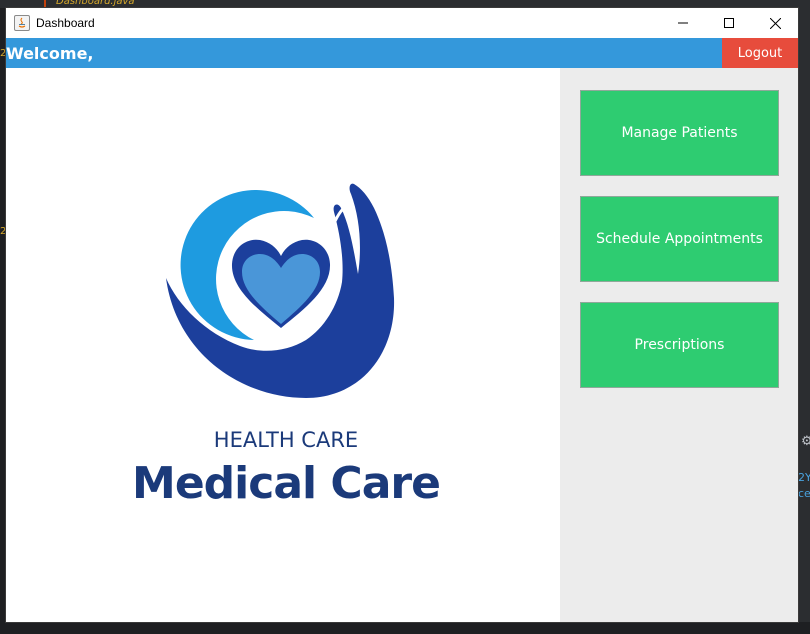 This screenshot has height=634, width=810. What do you see at coordinates (679, 239) in the screenshot?
I see `schedule-appointments-button: Schedule Appointments` at bounding box center [679, 239].